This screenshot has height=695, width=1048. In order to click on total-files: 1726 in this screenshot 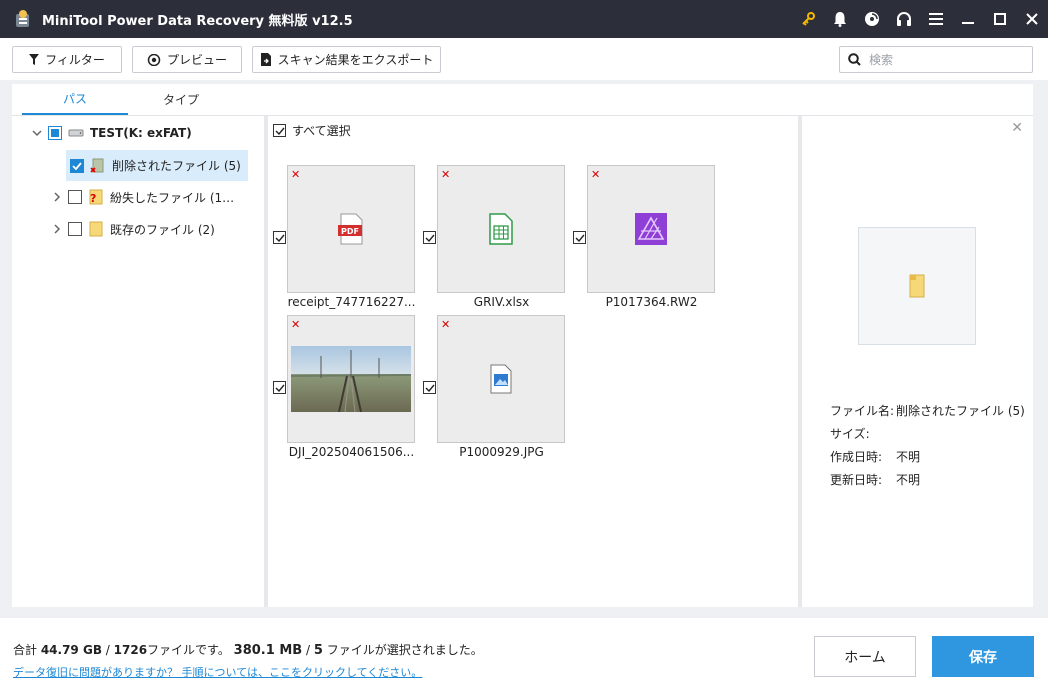, I will do `click(130, 650)`.